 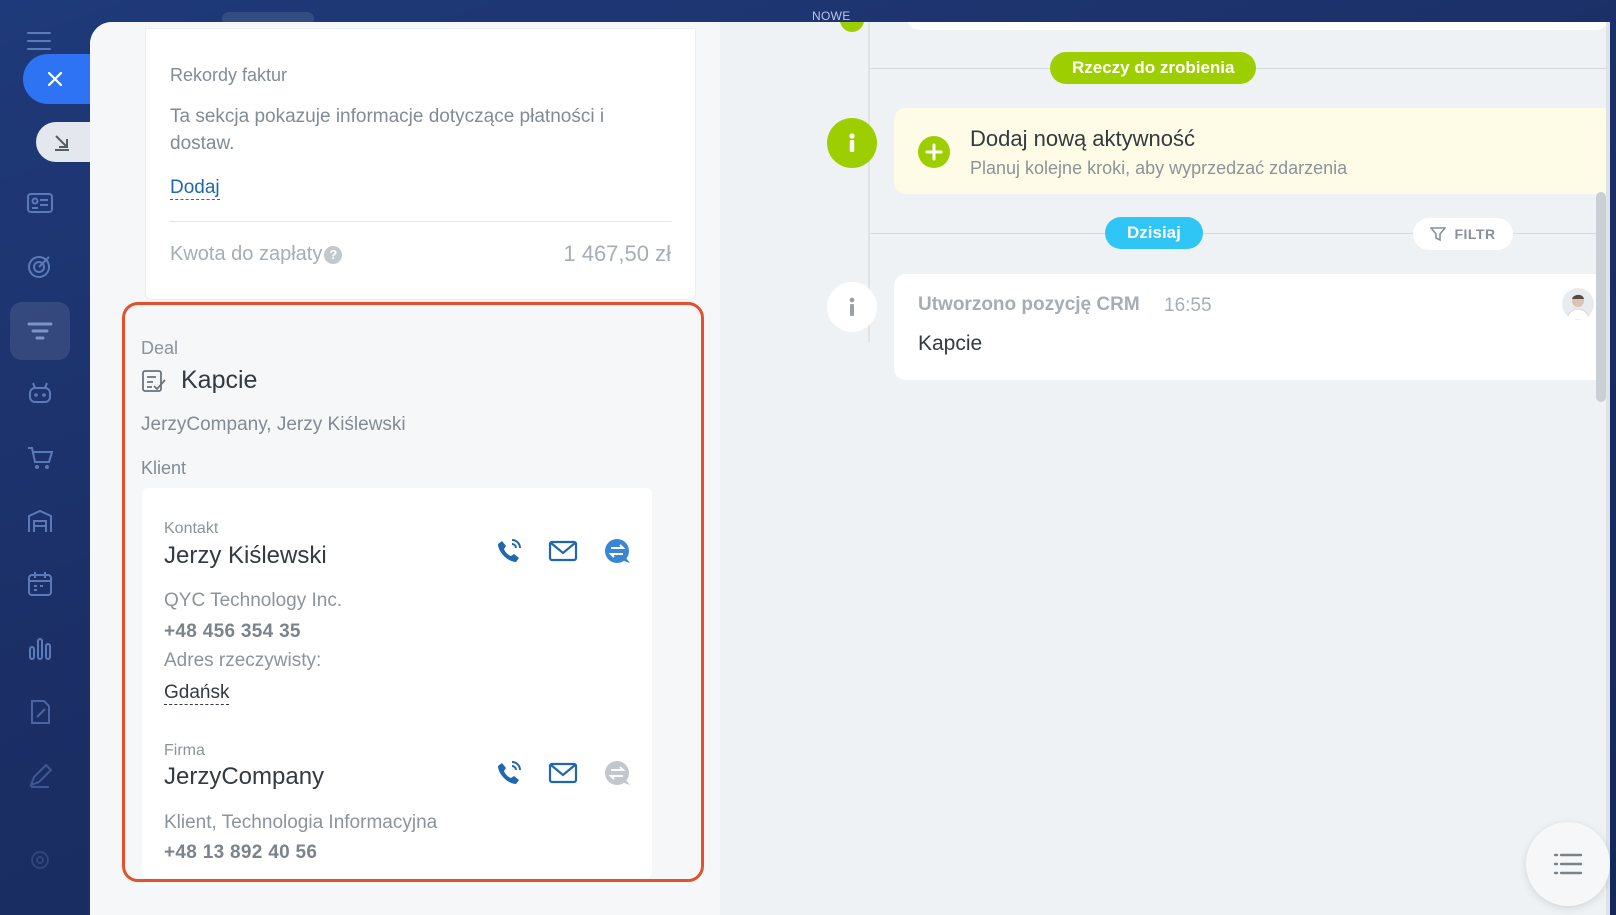 What do you see at coordinates (40, 521) in the screenshot?
I see `warehouse-icon` at bounding box center [40, 521].